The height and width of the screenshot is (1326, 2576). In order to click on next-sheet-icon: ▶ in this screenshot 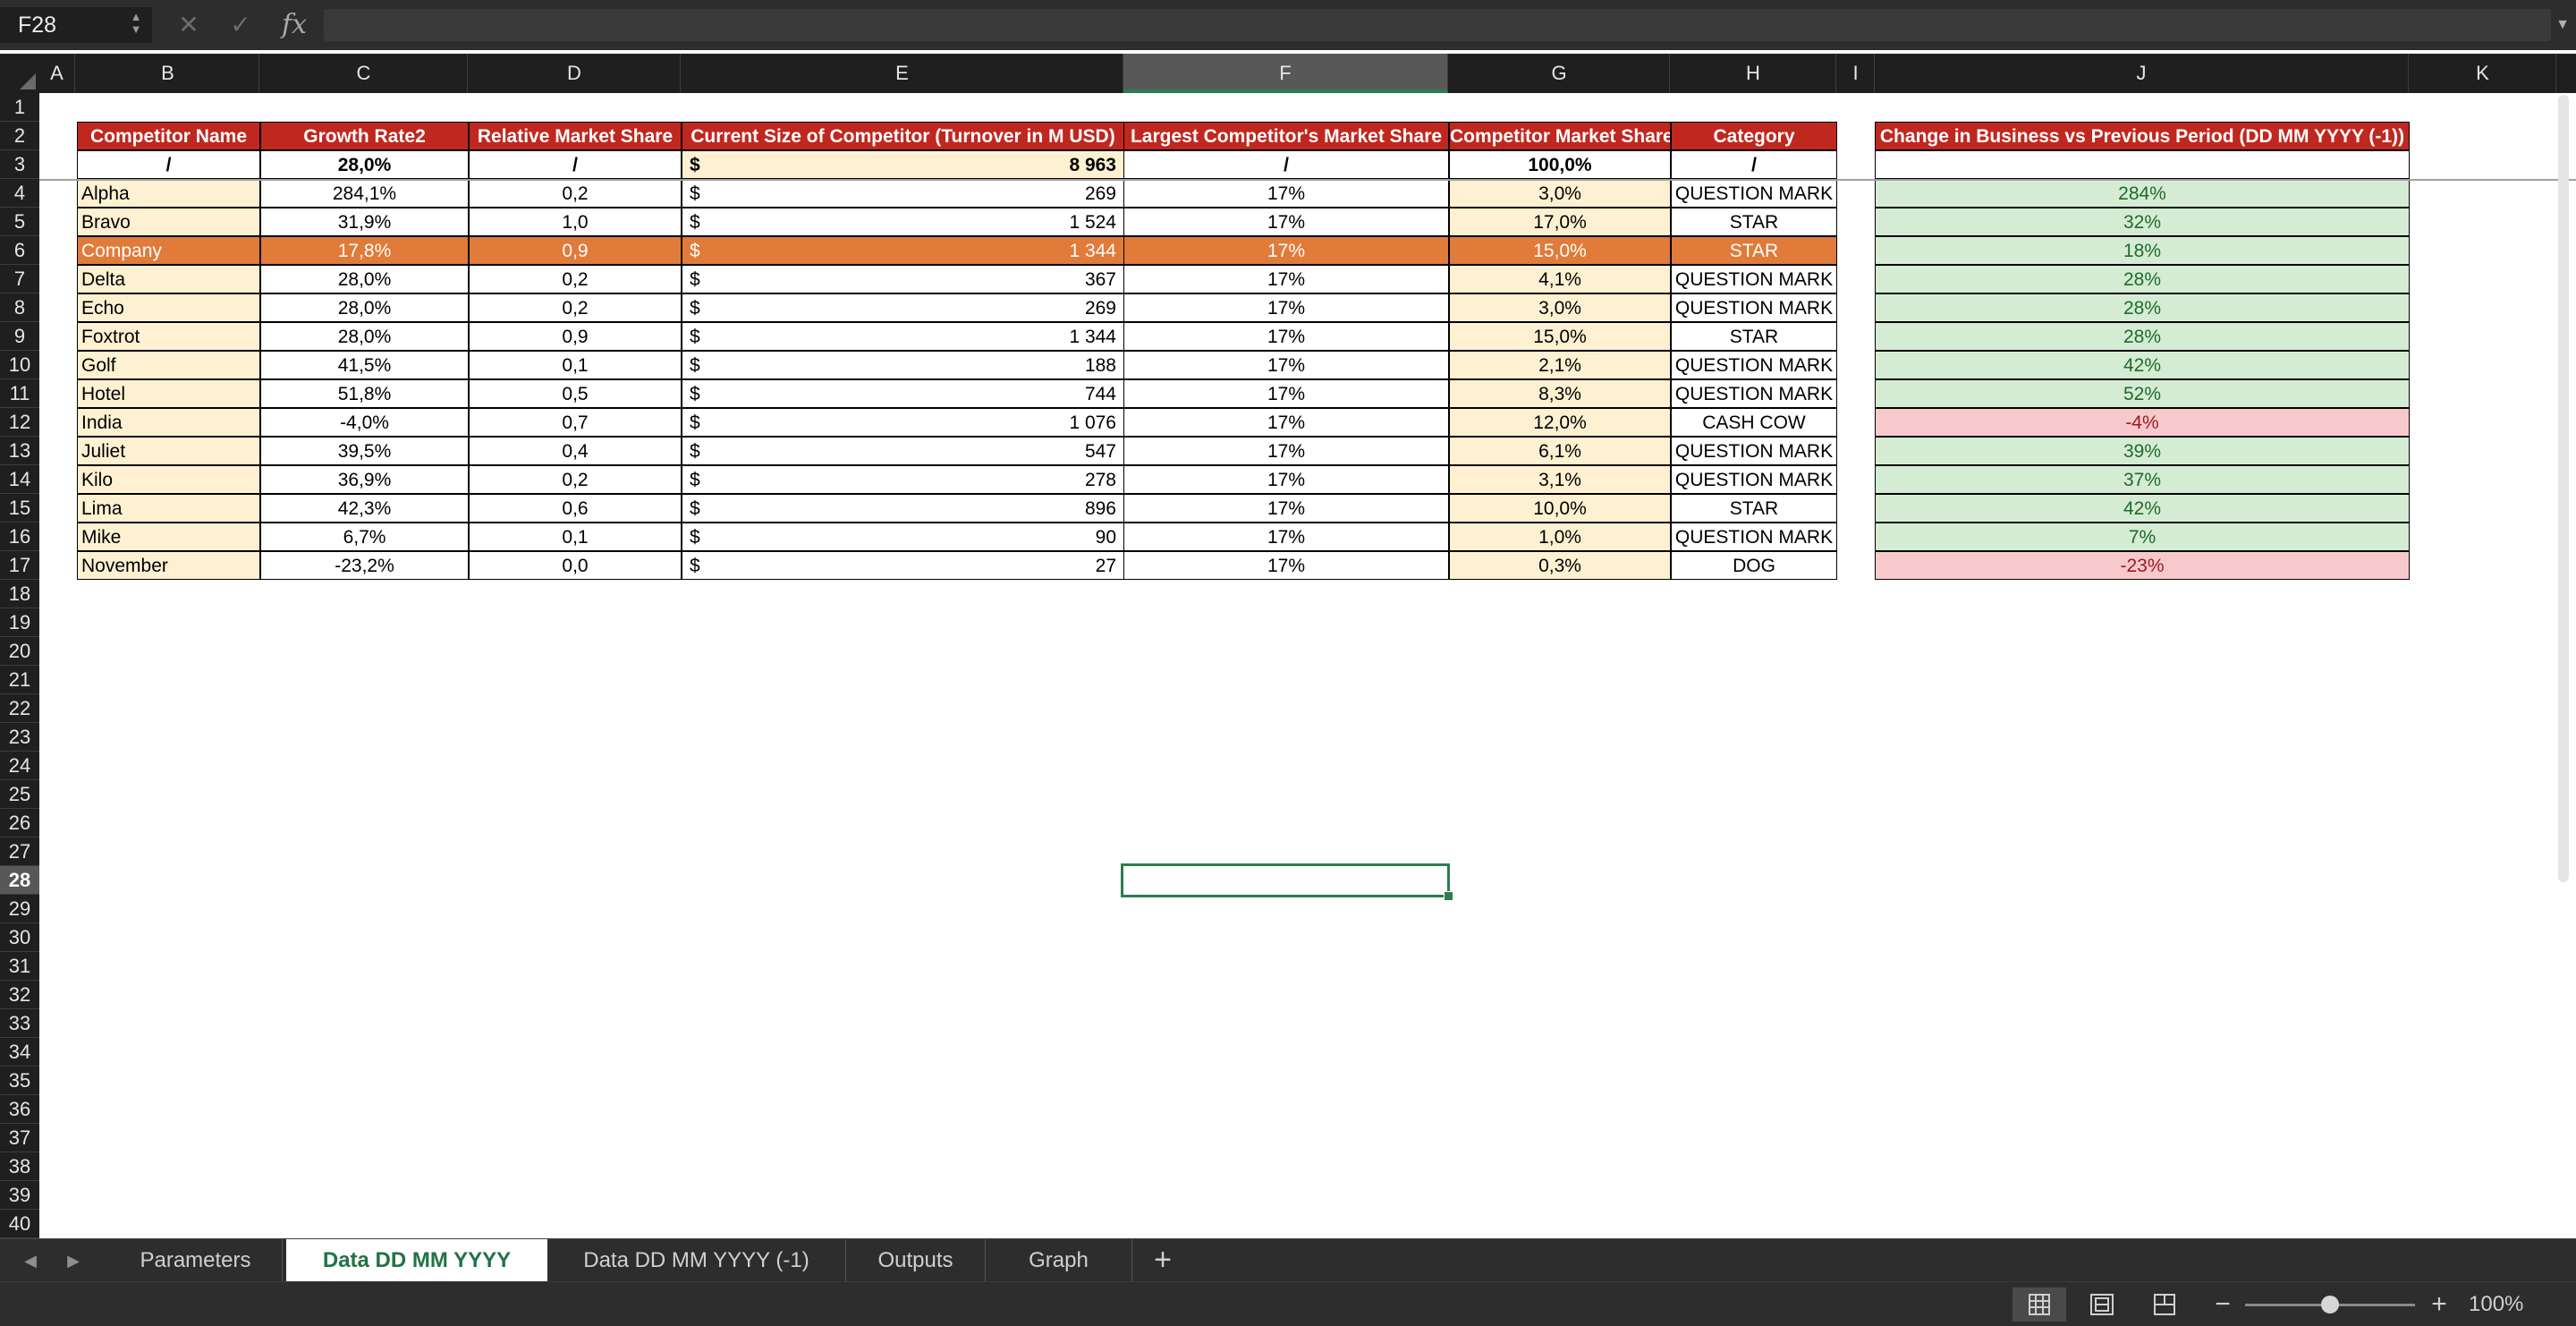, I will do `click(73, 1260)`.